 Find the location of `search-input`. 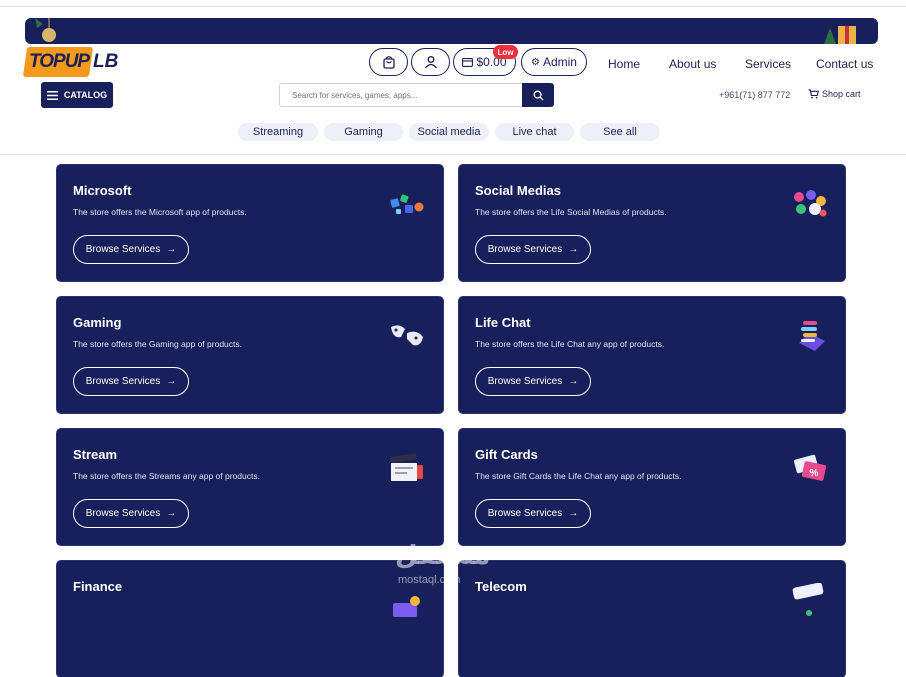

search-input is located at coordinates (402, 95).